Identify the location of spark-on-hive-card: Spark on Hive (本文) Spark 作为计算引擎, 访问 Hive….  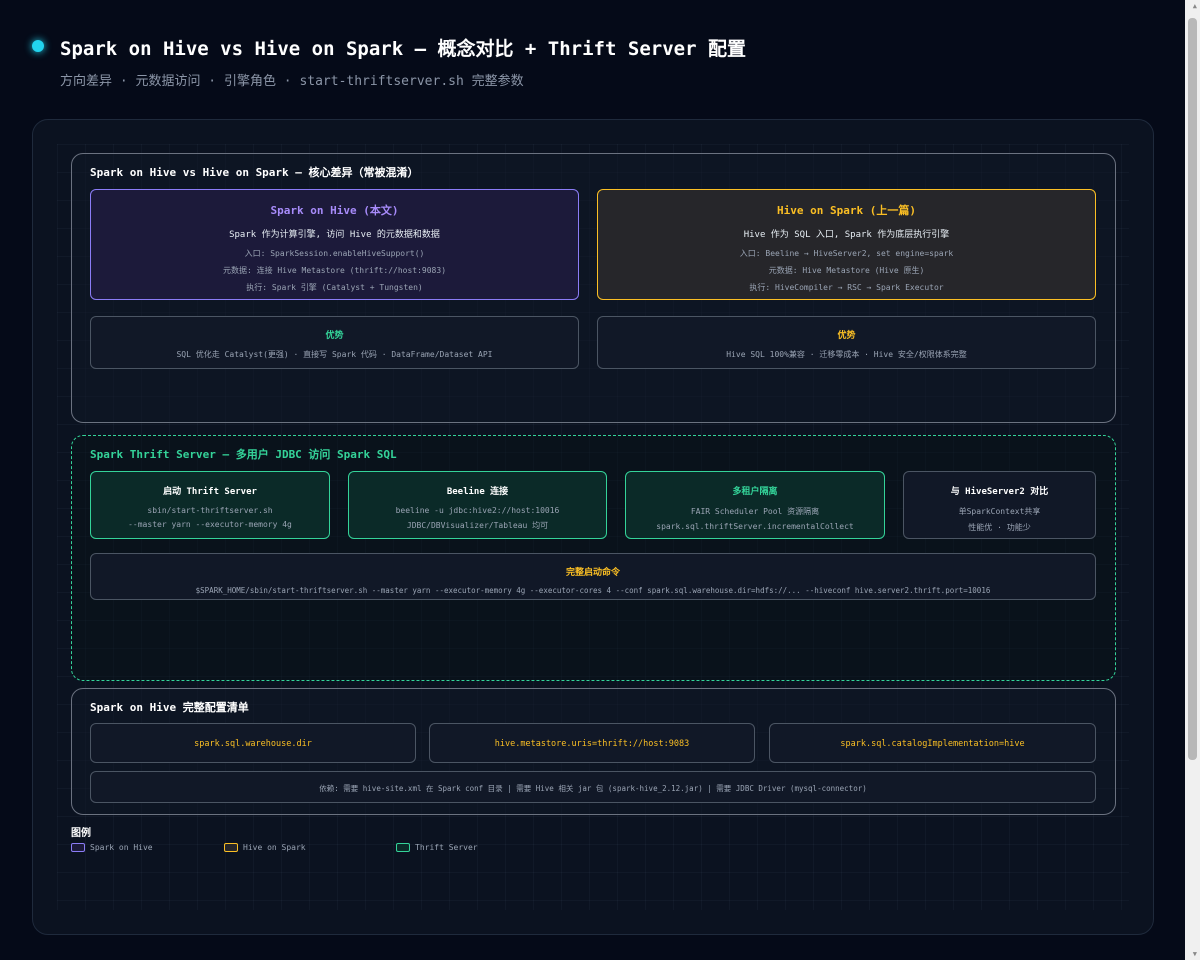
(334, 244).